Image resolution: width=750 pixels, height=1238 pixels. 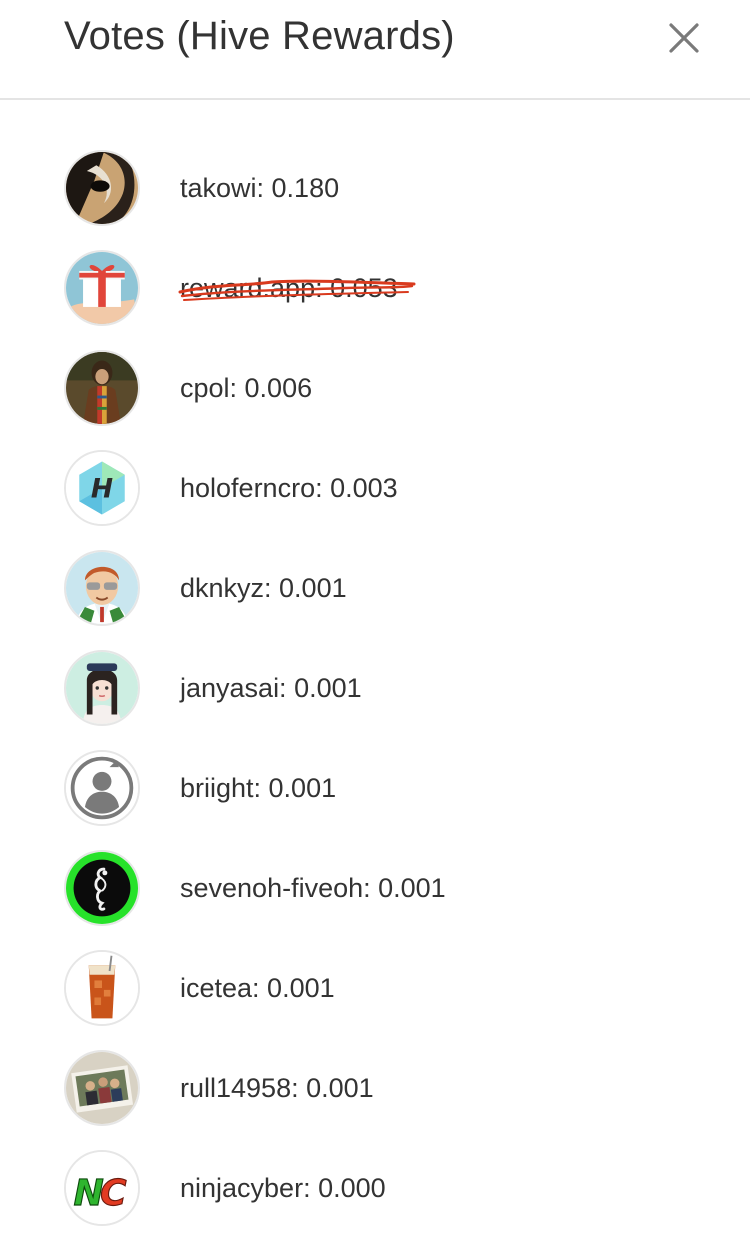 I want to click on vote-row: H holoferncro: 0.003, so click(x=375, y=488).